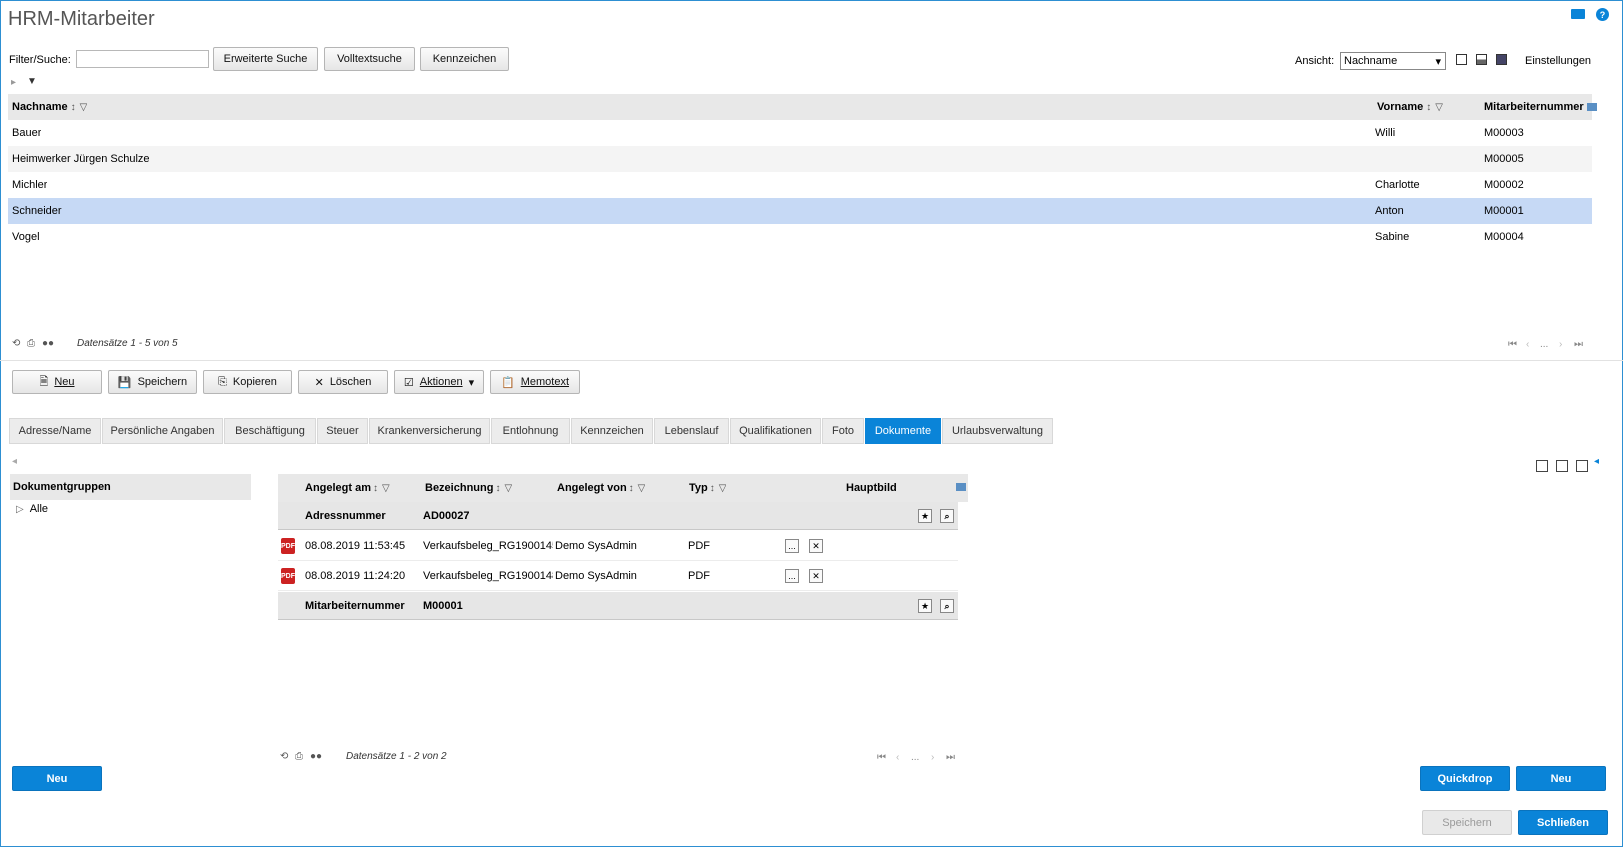  What do you see at coordinates (1542, 466) in the screenshot?
I see `panel-layout-icon` at bounding box center [1542, 466].